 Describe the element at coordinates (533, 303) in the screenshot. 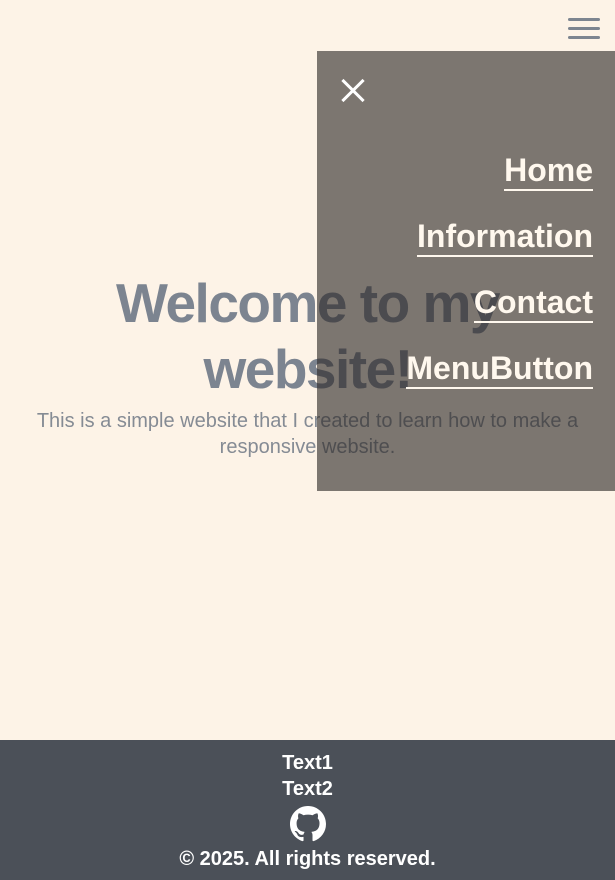

I see `menu-link-contact: Contact` at that location.